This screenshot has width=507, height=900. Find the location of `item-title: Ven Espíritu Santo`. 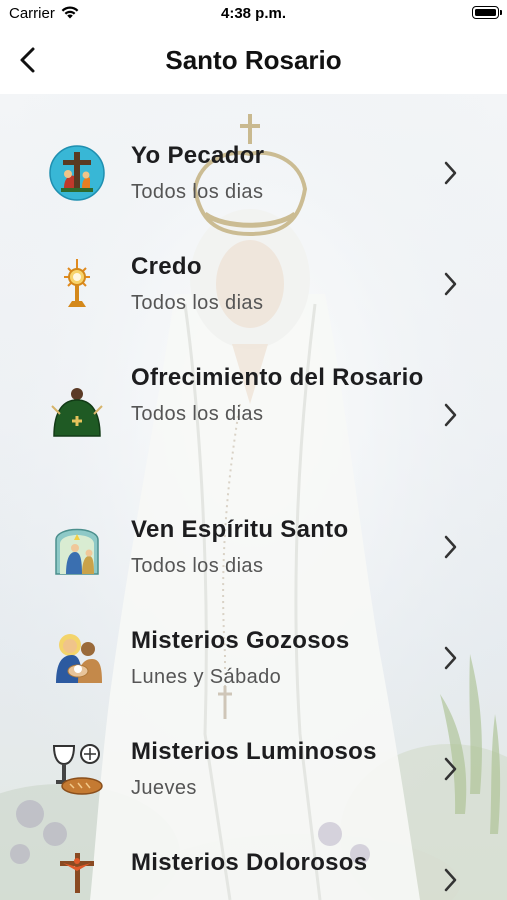

item-title: Ven Espíritu Santo is located at coordinates (240, 529).